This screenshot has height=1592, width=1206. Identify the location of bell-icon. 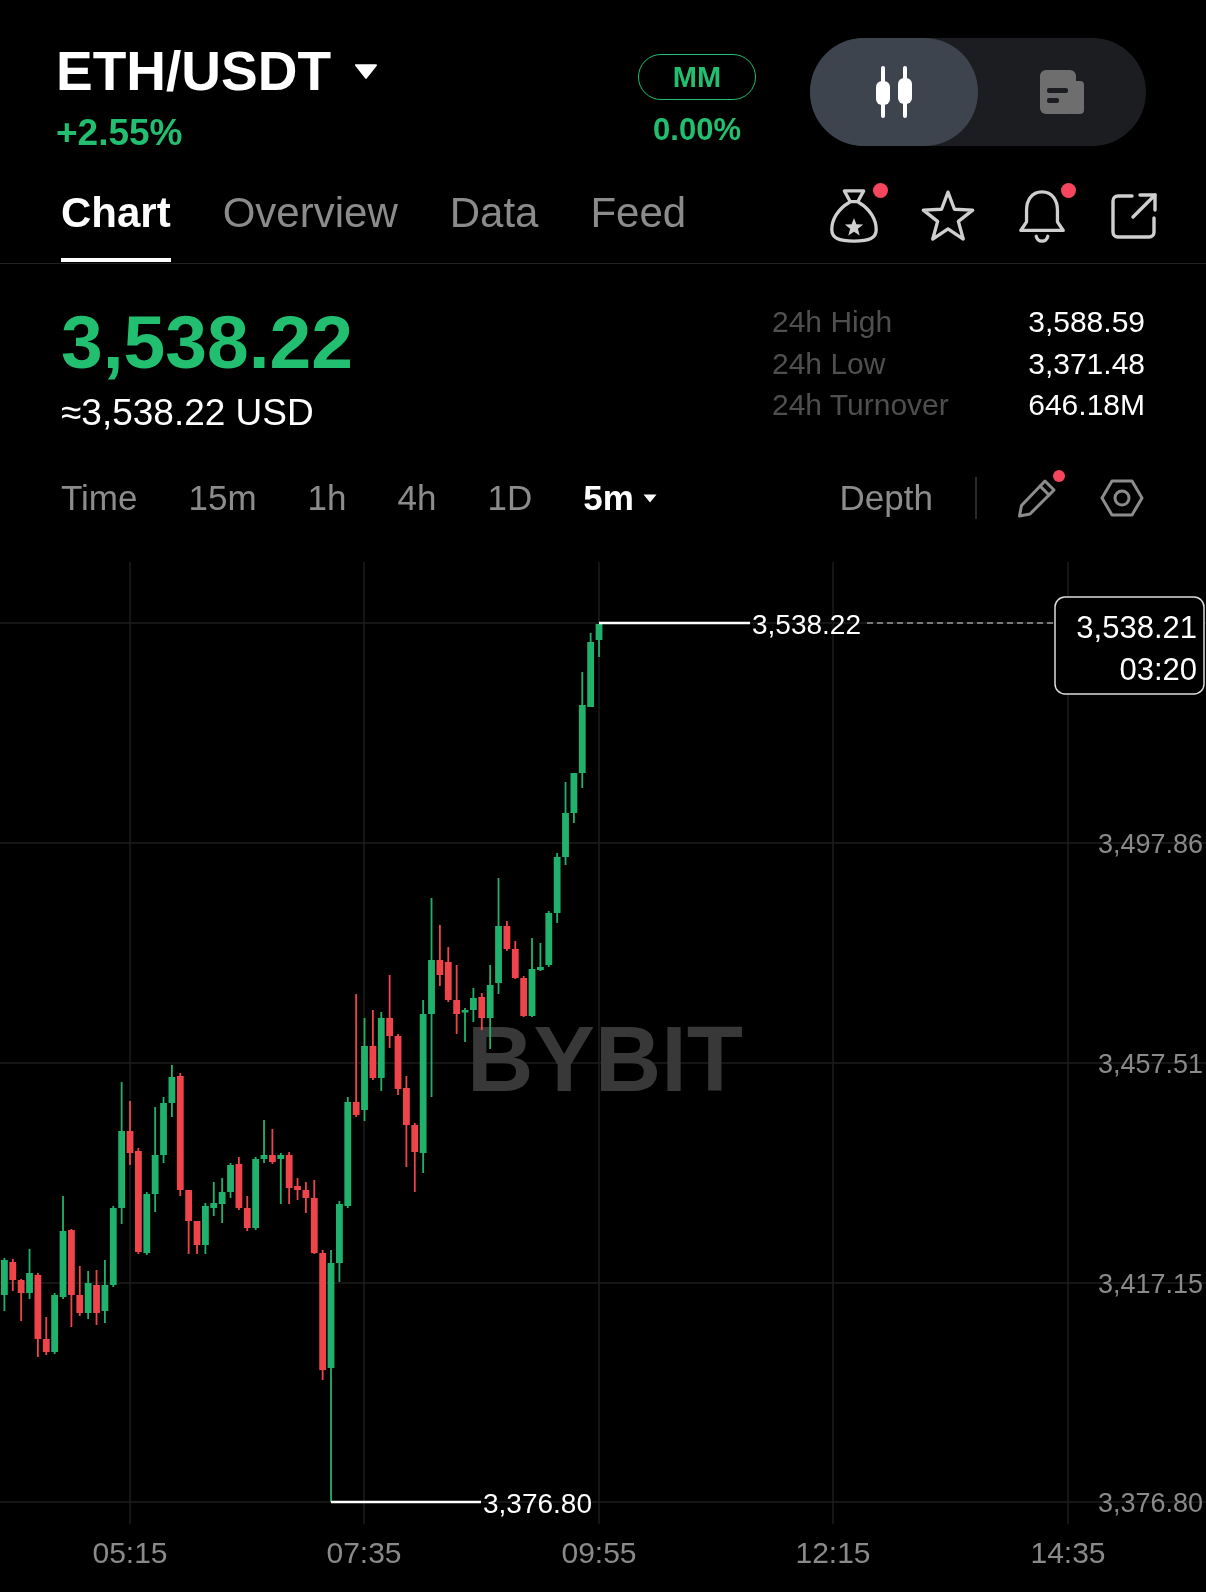
(1042, 215).